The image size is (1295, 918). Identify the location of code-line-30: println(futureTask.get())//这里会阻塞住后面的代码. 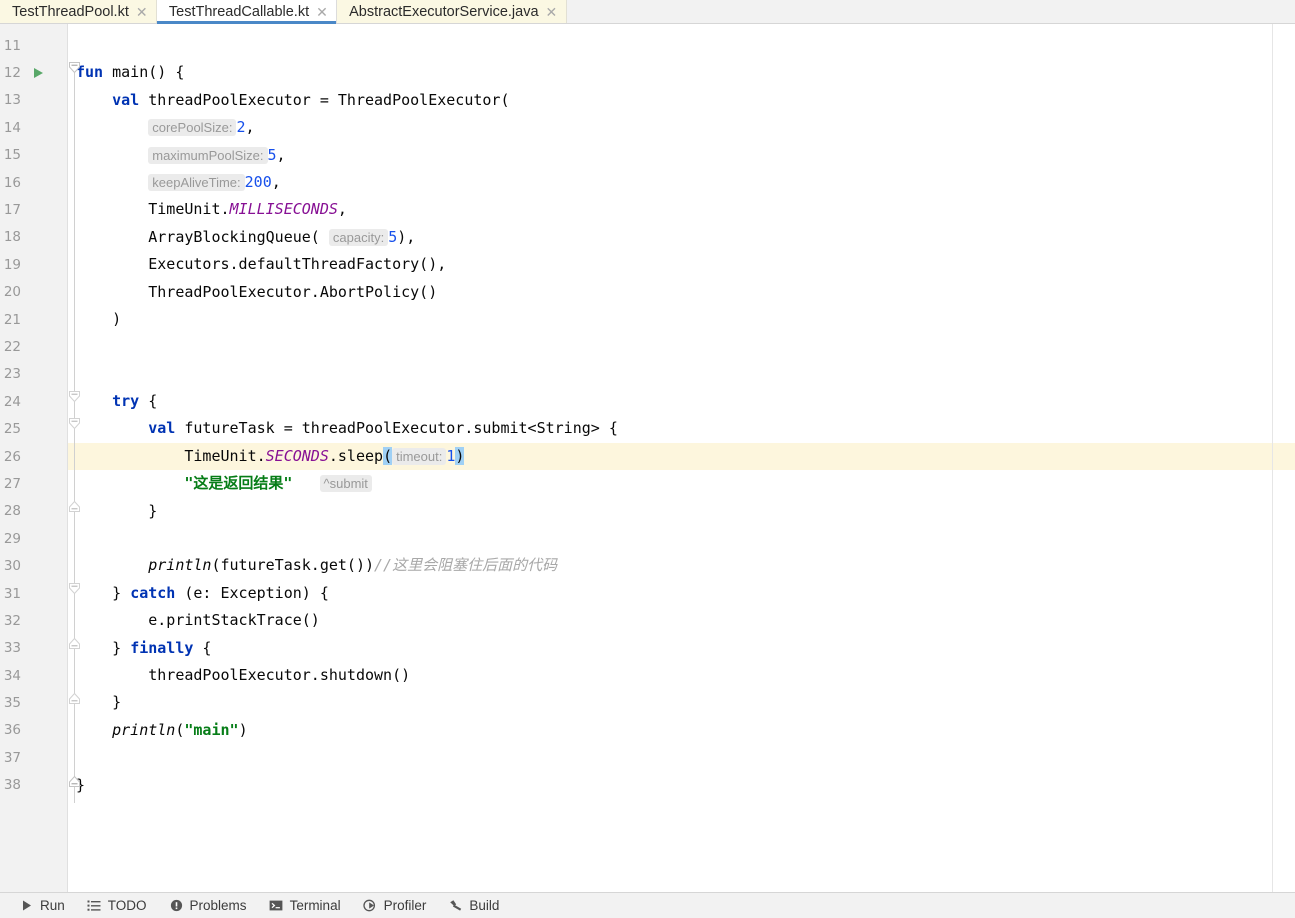
(681, 565).